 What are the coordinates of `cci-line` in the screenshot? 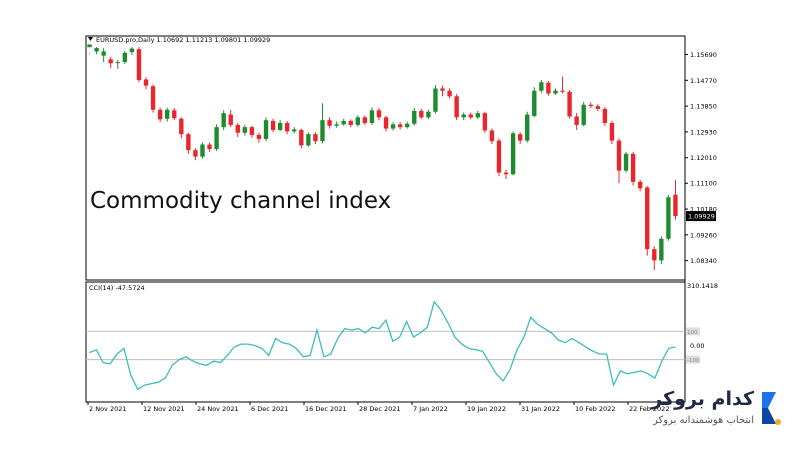 It's located at (382, 345).